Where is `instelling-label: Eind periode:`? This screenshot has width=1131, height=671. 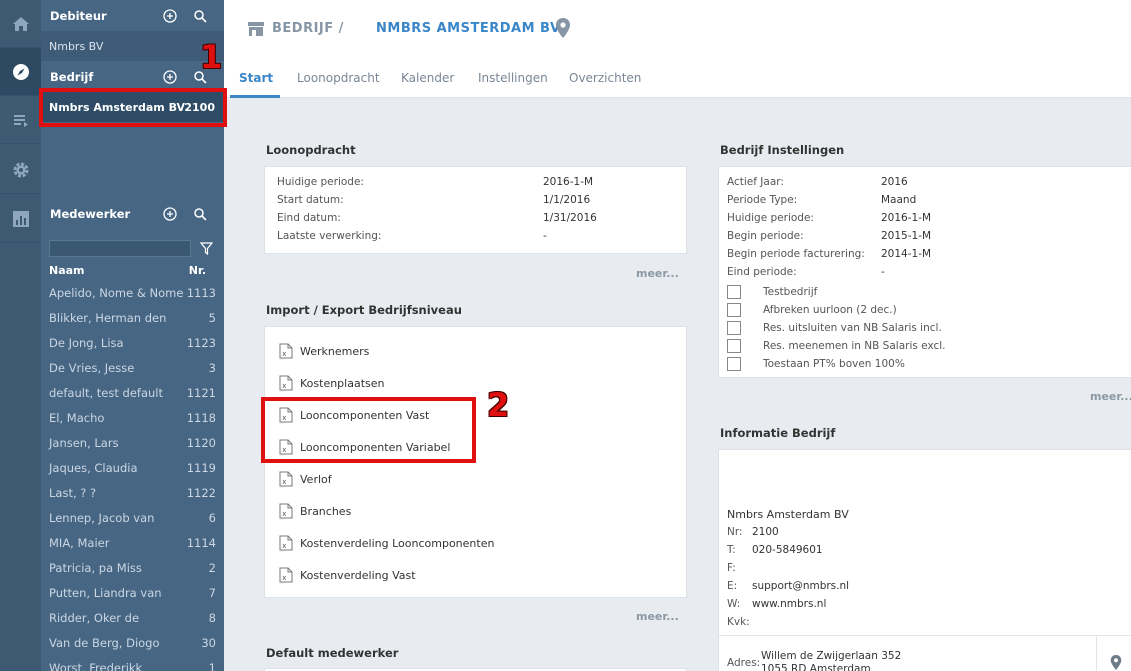
instelling-label: Eind periode: is located at coordinates (762, 272).